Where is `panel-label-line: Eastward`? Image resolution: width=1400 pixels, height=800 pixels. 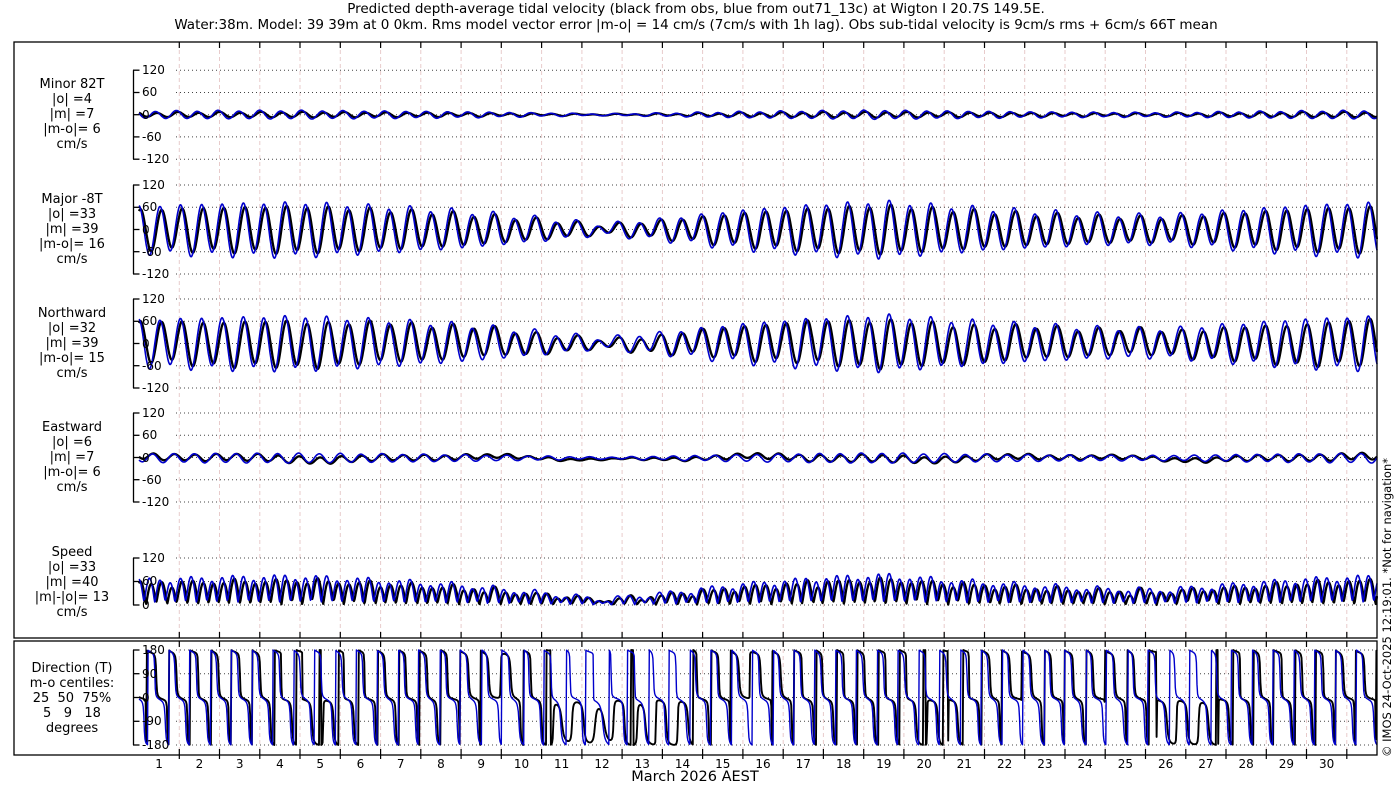 panel-label-line: Eastward is located at coordinates (72, 427).